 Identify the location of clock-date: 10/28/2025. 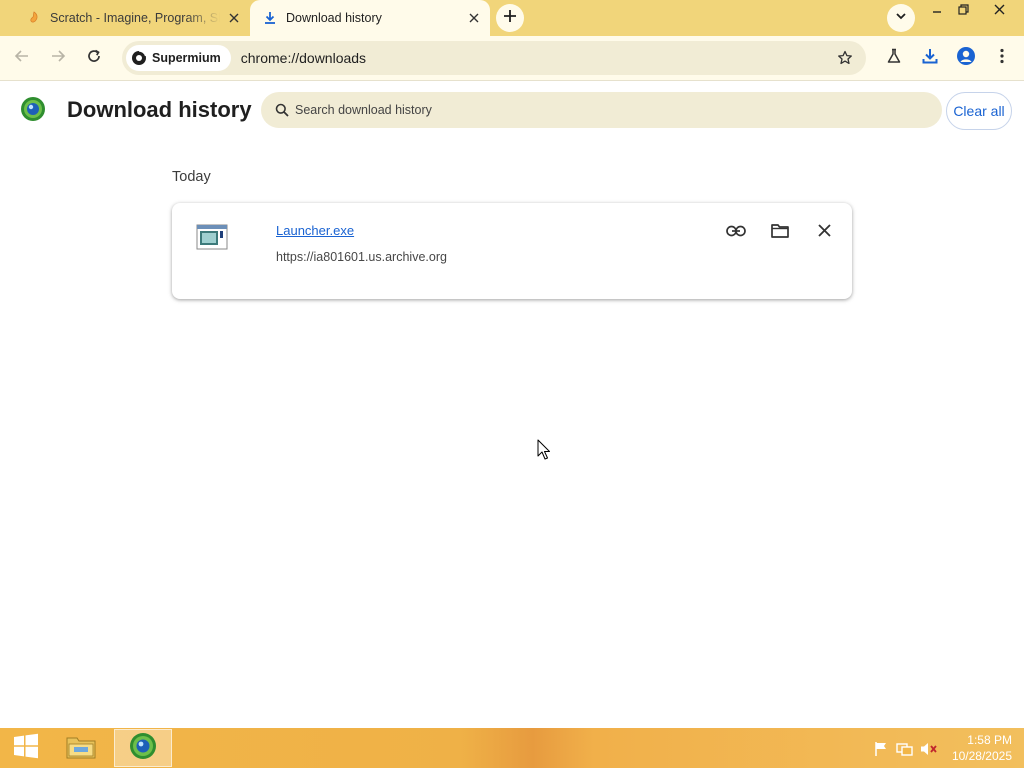
(981, 756).